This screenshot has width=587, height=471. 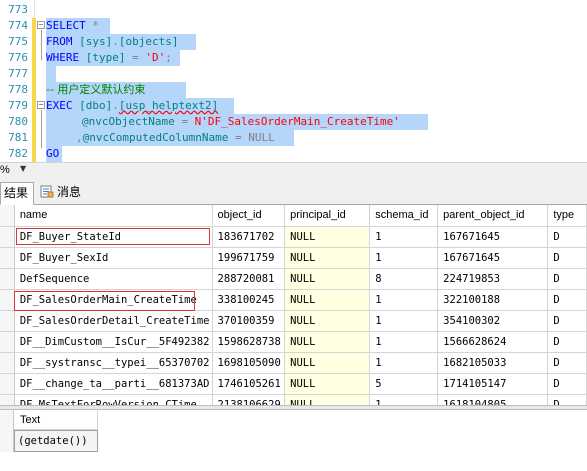 What do you see at coordinates (113, 342) in the screenshot?
I see `cell-name: DF__DimCustom__IsCur__5F492382` at bounding box center [113, 342].